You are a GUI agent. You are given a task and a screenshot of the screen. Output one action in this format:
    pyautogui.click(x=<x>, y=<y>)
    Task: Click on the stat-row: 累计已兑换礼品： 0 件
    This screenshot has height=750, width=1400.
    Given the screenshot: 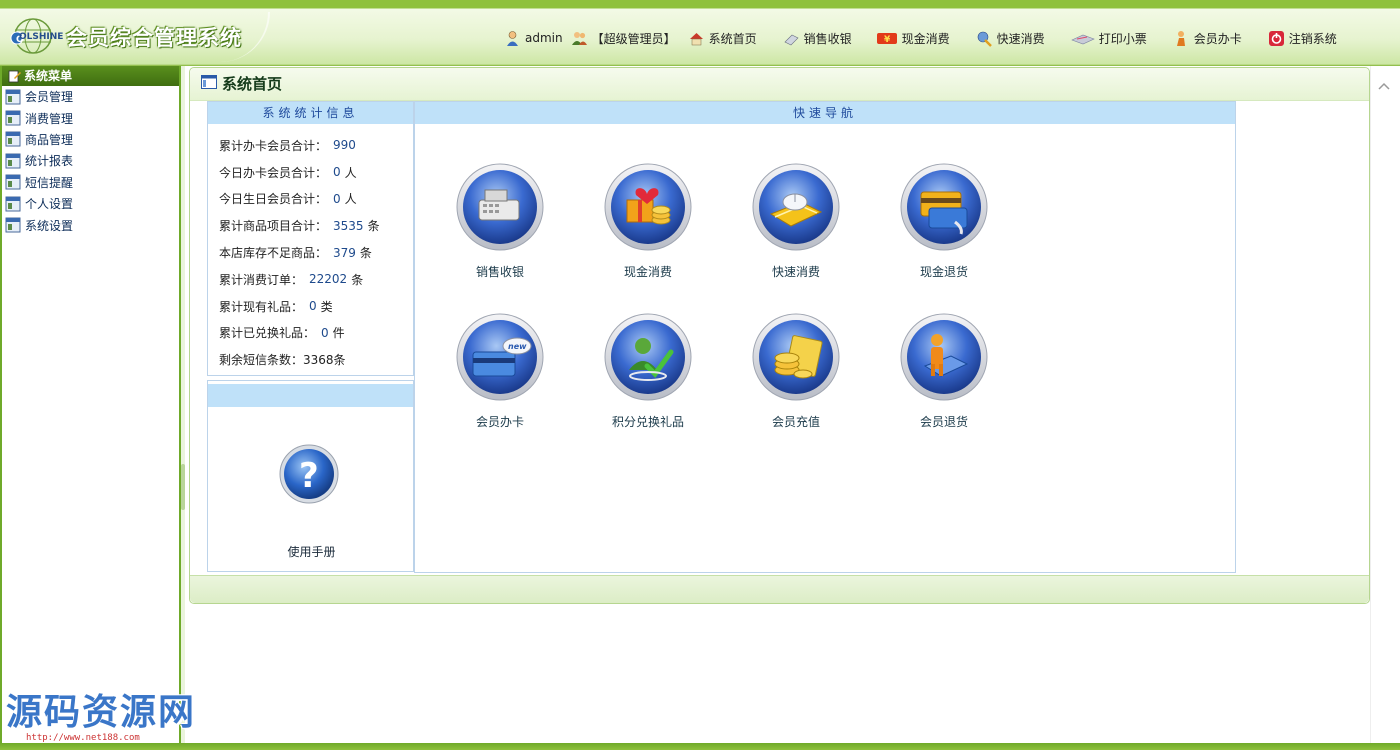 What is the action you would take?
    pyautogui.click(x=282, y=333)
    